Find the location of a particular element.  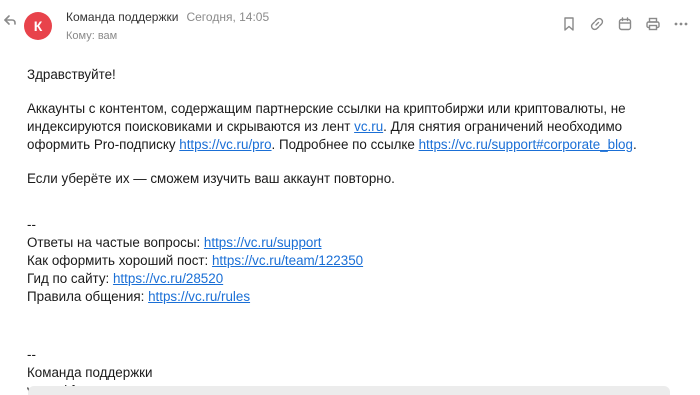

bookmark-icon is located at coordinates (569, 24).